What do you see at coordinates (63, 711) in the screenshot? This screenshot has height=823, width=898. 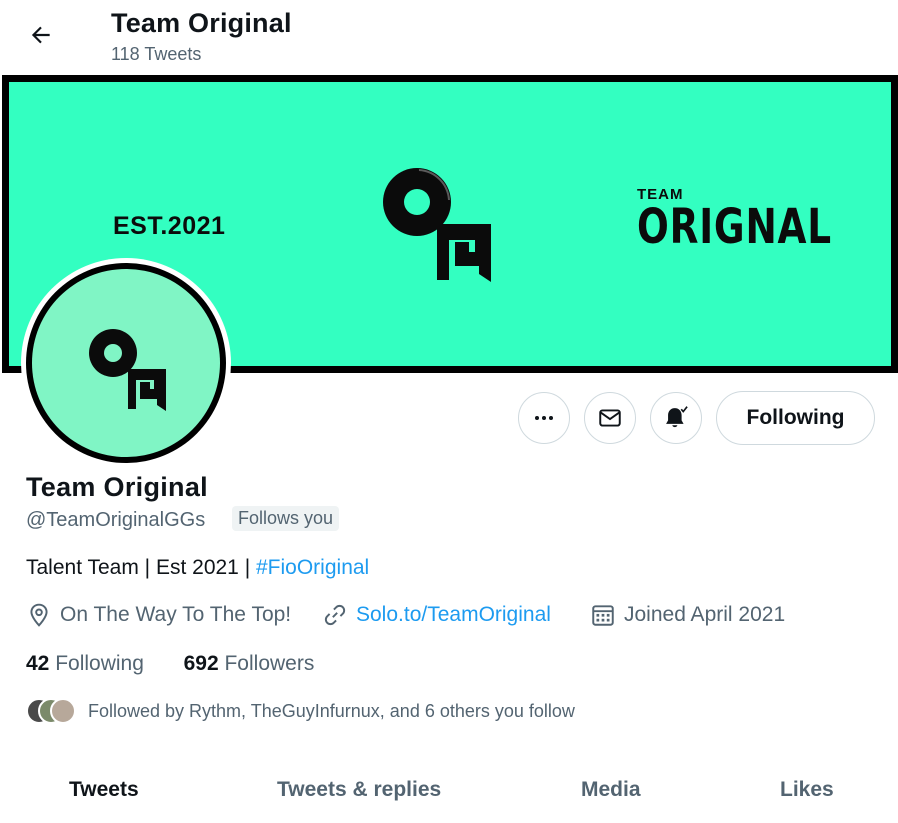 I see `follower-avatar` at bounding box center [63, 711].